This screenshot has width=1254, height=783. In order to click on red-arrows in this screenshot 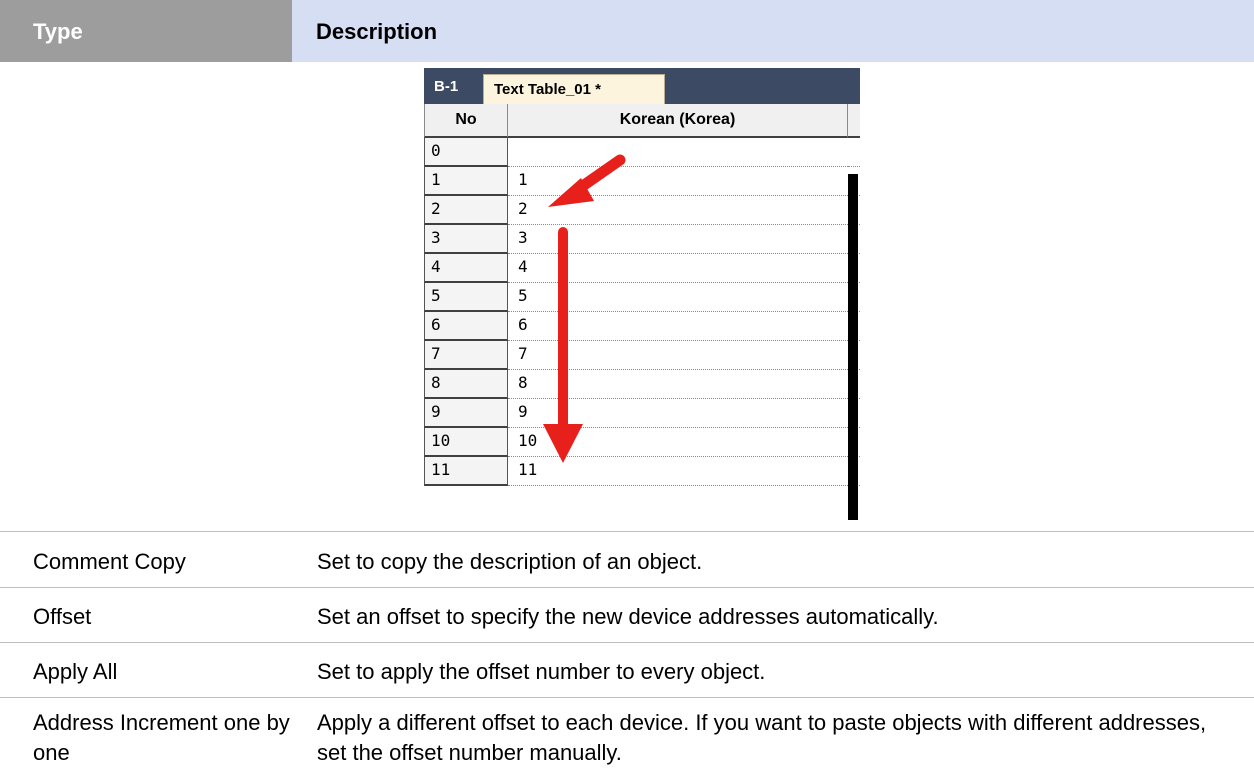, I will do `click(584, 308)`.